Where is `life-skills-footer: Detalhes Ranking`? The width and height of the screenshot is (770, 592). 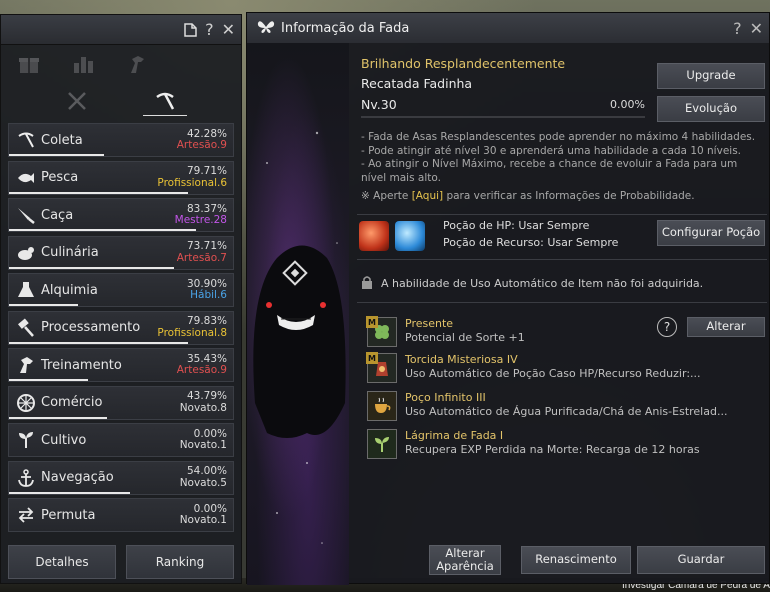
life-skills-footer: Detalhes Ranking is located at coordinates (121, 562).